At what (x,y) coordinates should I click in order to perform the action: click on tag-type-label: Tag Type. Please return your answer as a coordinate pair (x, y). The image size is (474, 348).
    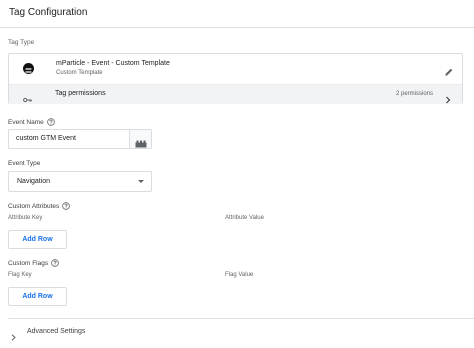
    Looking at the image, I should click on (21, 42).